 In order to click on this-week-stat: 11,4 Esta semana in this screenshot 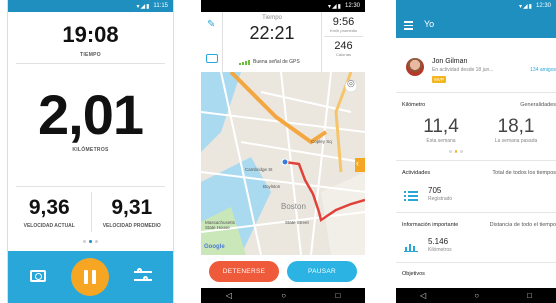, I will do `click(441, 130)`.